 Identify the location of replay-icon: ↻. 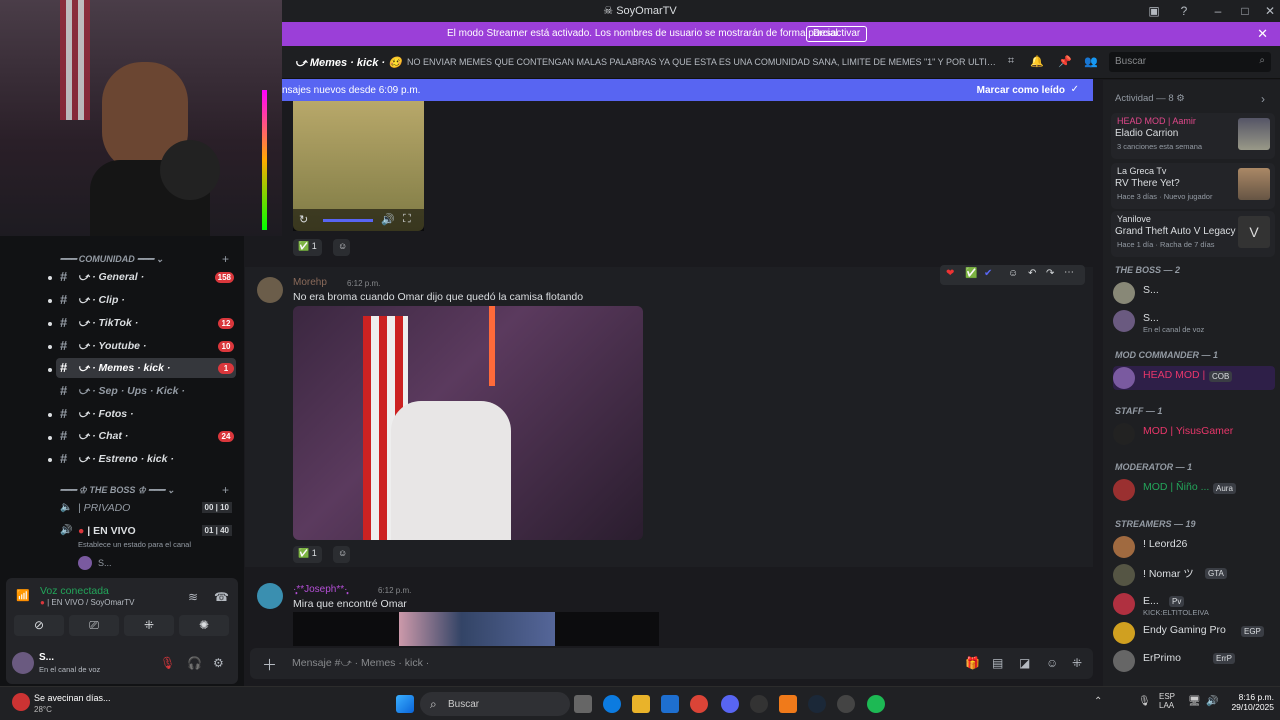
(303, 219).